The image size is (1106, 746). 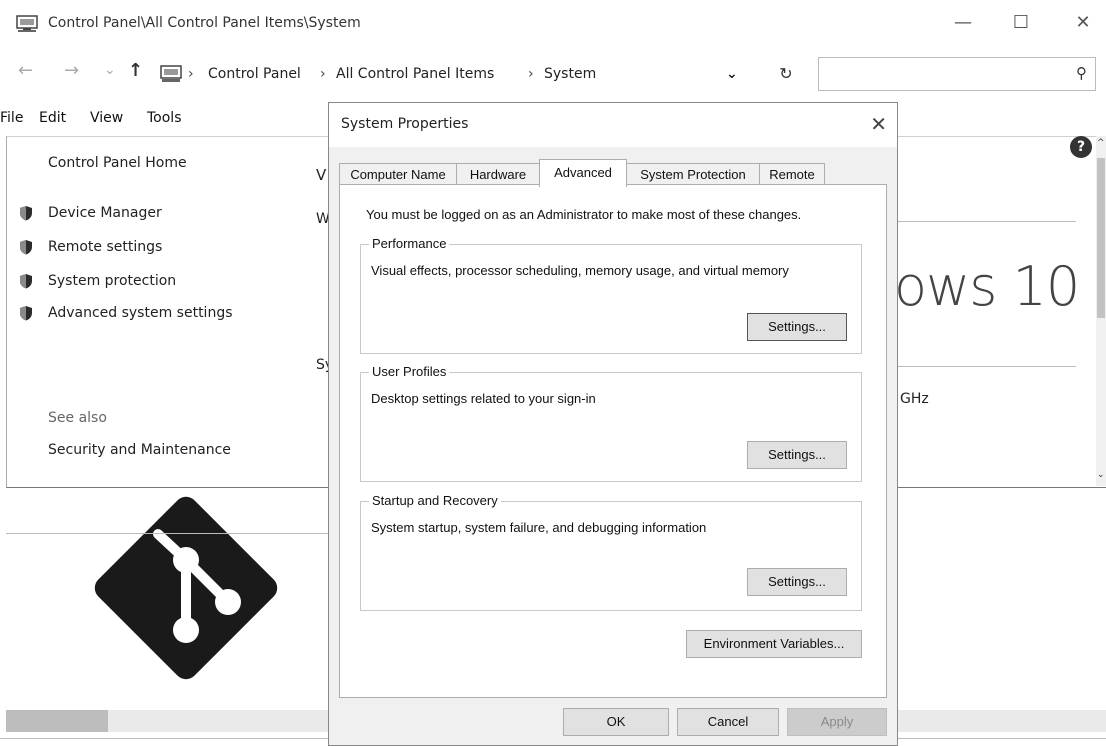 I want to click on breadcrumb-system: System, so click(x=570, y=74).